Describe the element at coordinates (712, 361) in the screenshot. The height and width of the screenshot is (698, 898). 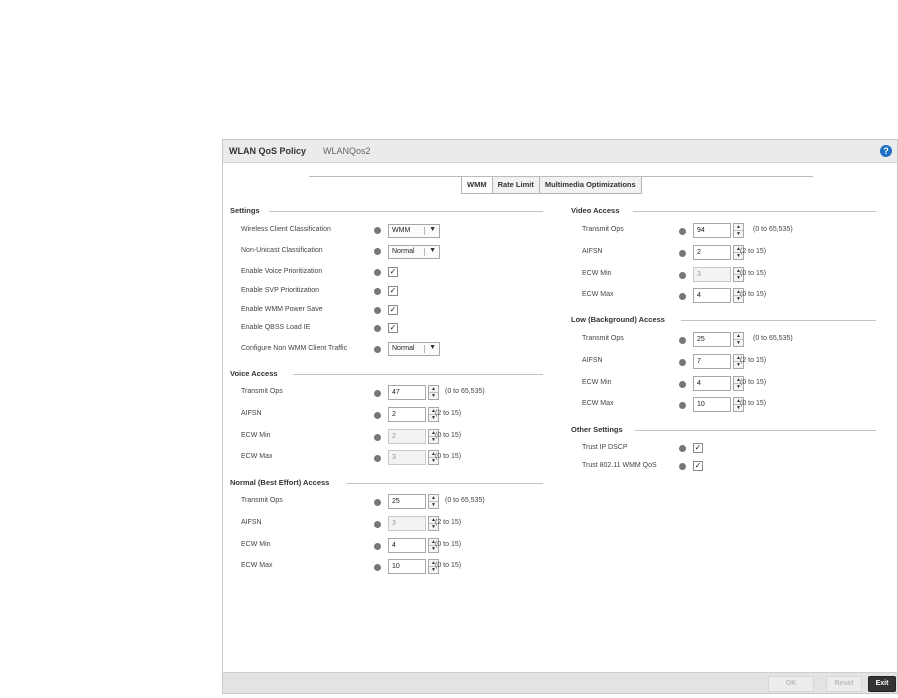
I see `stepper-field: 7` at that location.